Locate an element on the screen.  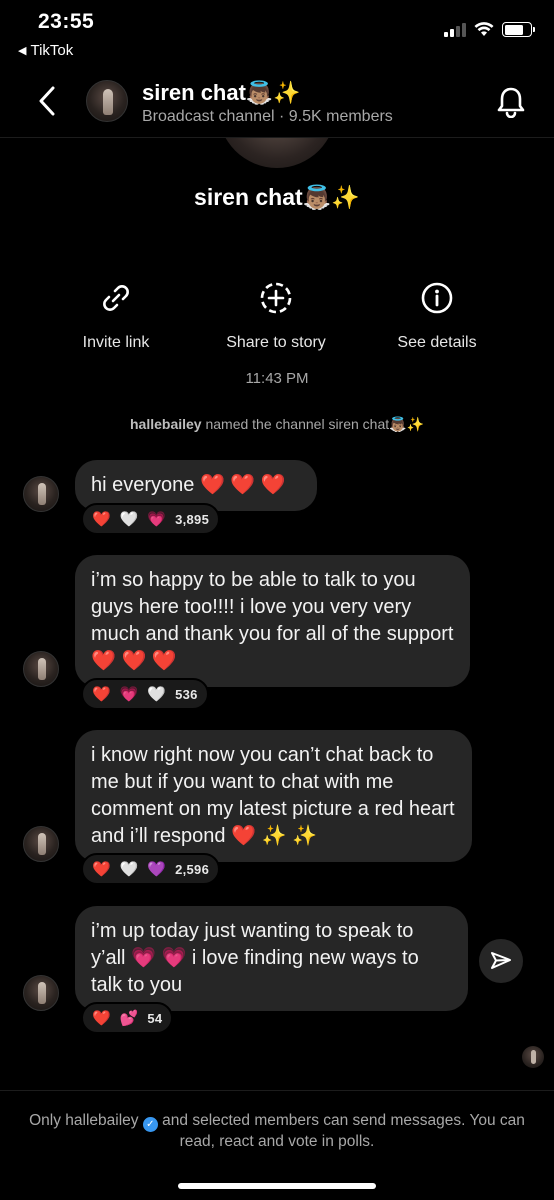
chevron-left-icon is located at coordinates (47, 101).